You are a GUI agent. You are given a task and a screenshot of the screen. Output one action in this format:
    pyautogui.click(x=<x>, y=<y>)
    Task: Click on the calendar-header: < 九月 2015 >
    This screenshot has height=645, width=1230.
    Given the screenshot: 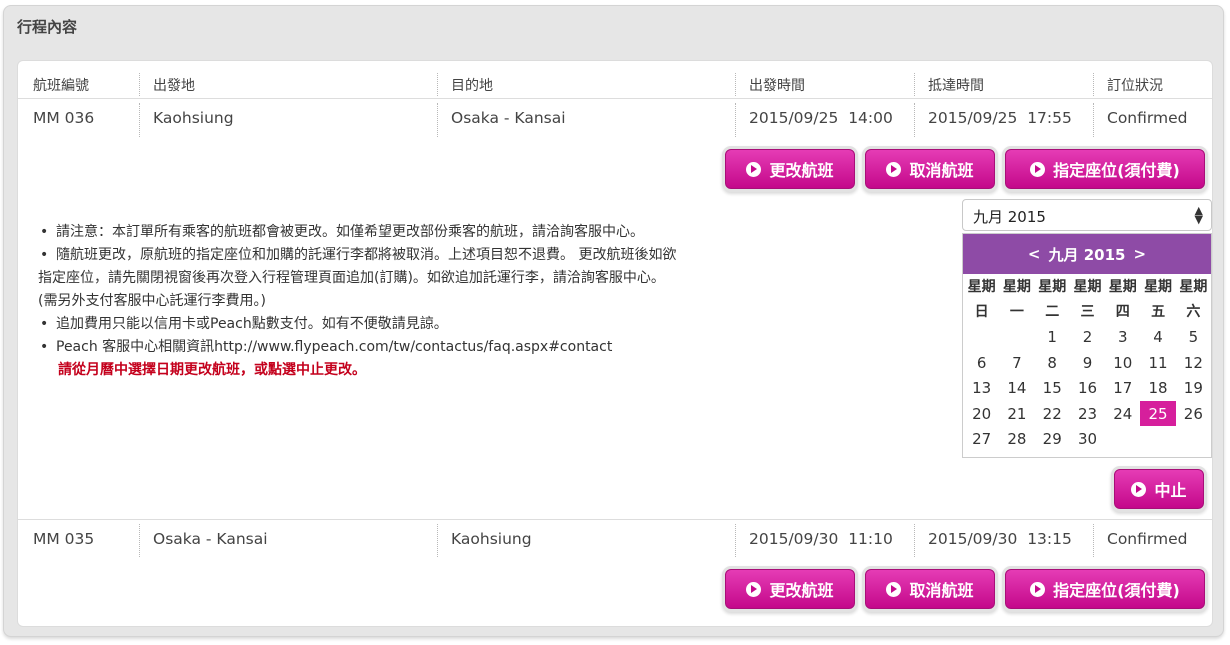 What is the action you would take?
    pyautogui.click(x=1087, y=254)
    